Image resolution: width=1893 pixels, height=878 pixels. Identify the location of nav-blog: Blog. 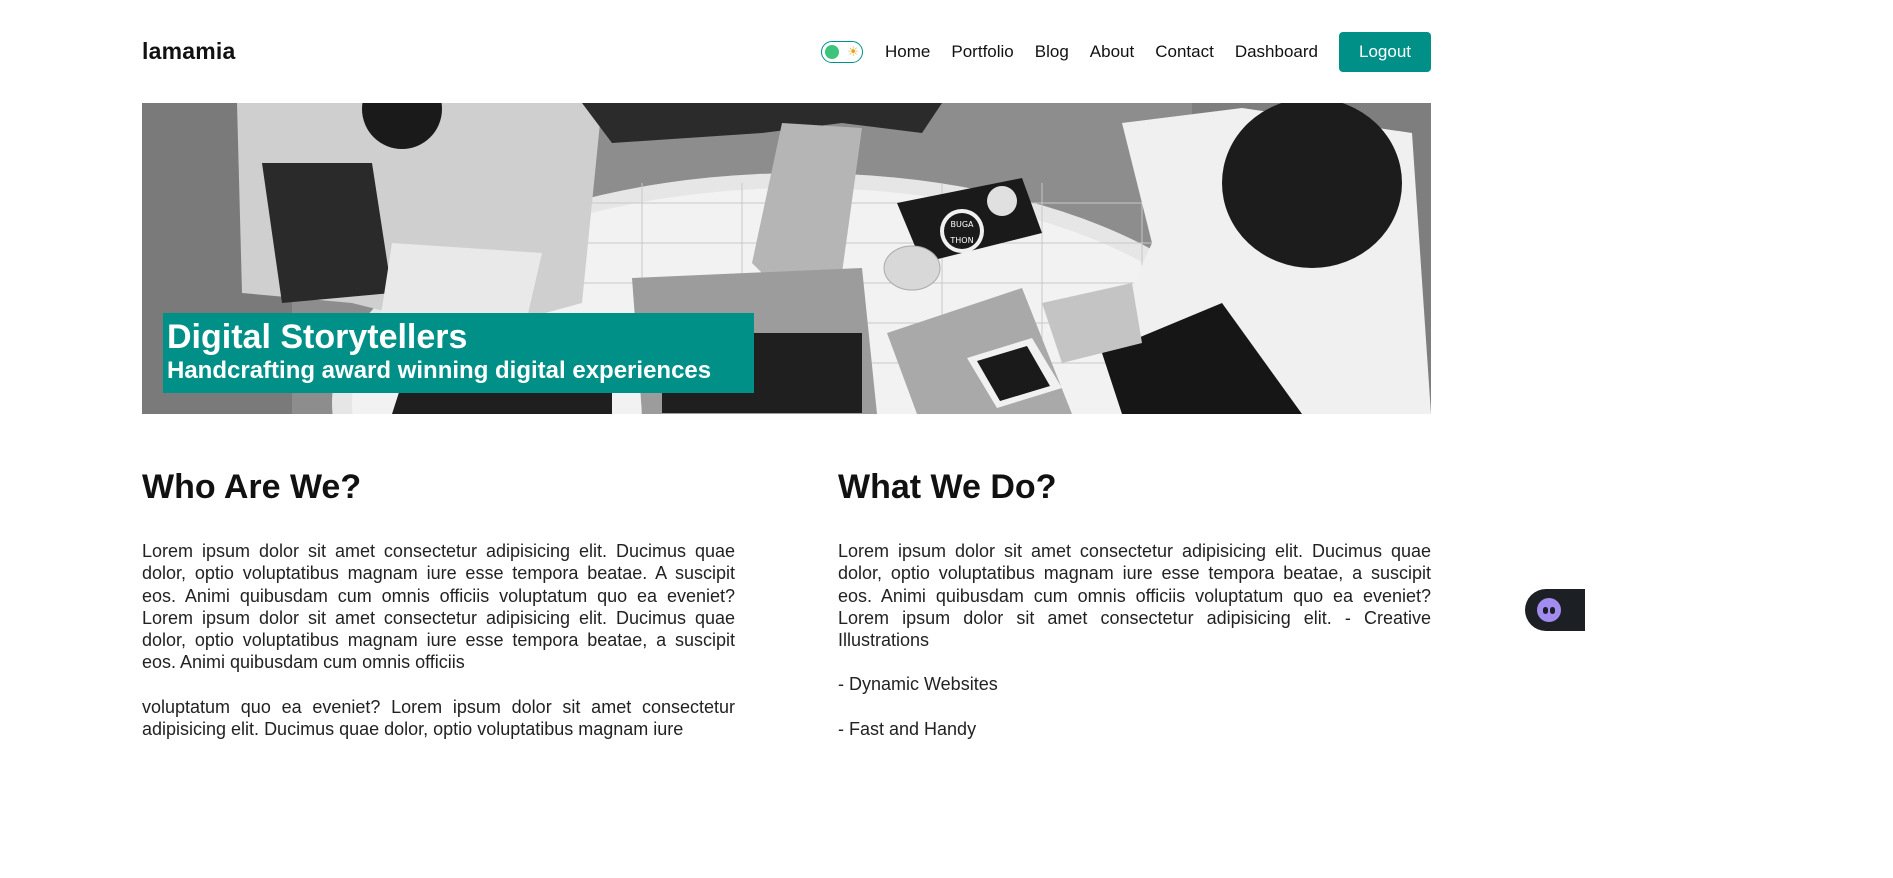
(1052, 52).